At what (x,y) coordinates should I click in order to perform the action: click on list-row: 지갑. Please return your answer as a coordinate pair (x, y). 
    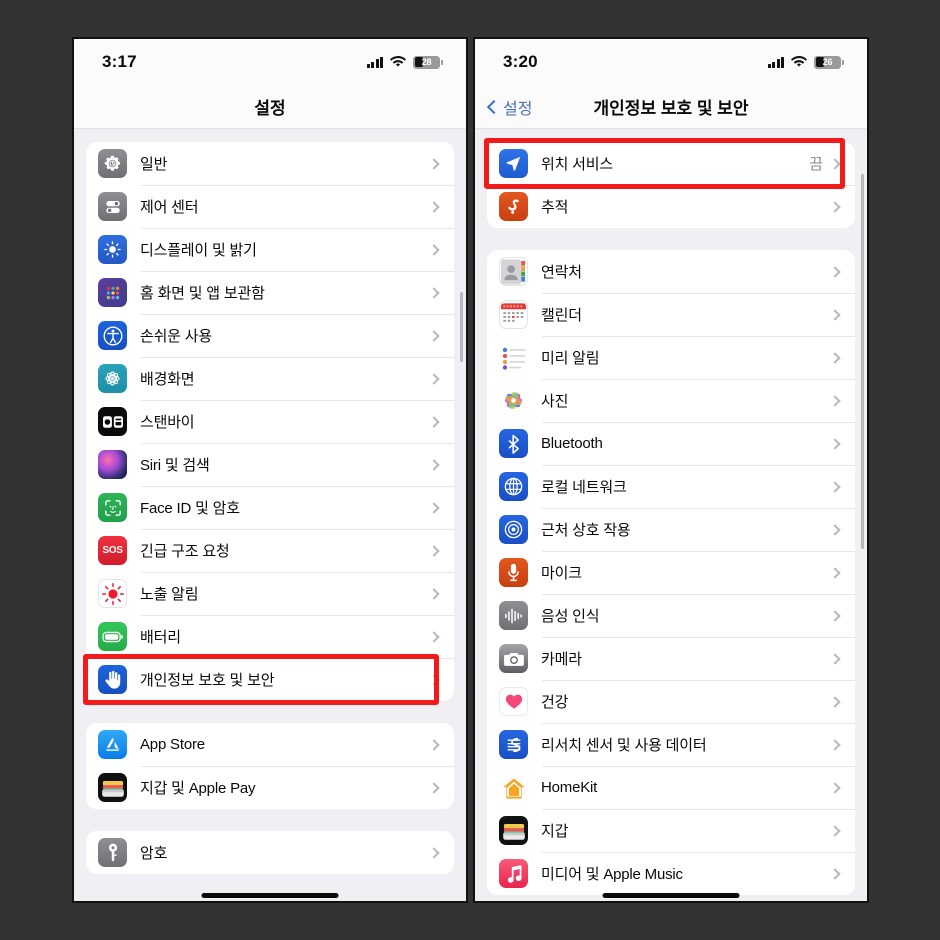
    Looking at the image, I should click on (671, 830).